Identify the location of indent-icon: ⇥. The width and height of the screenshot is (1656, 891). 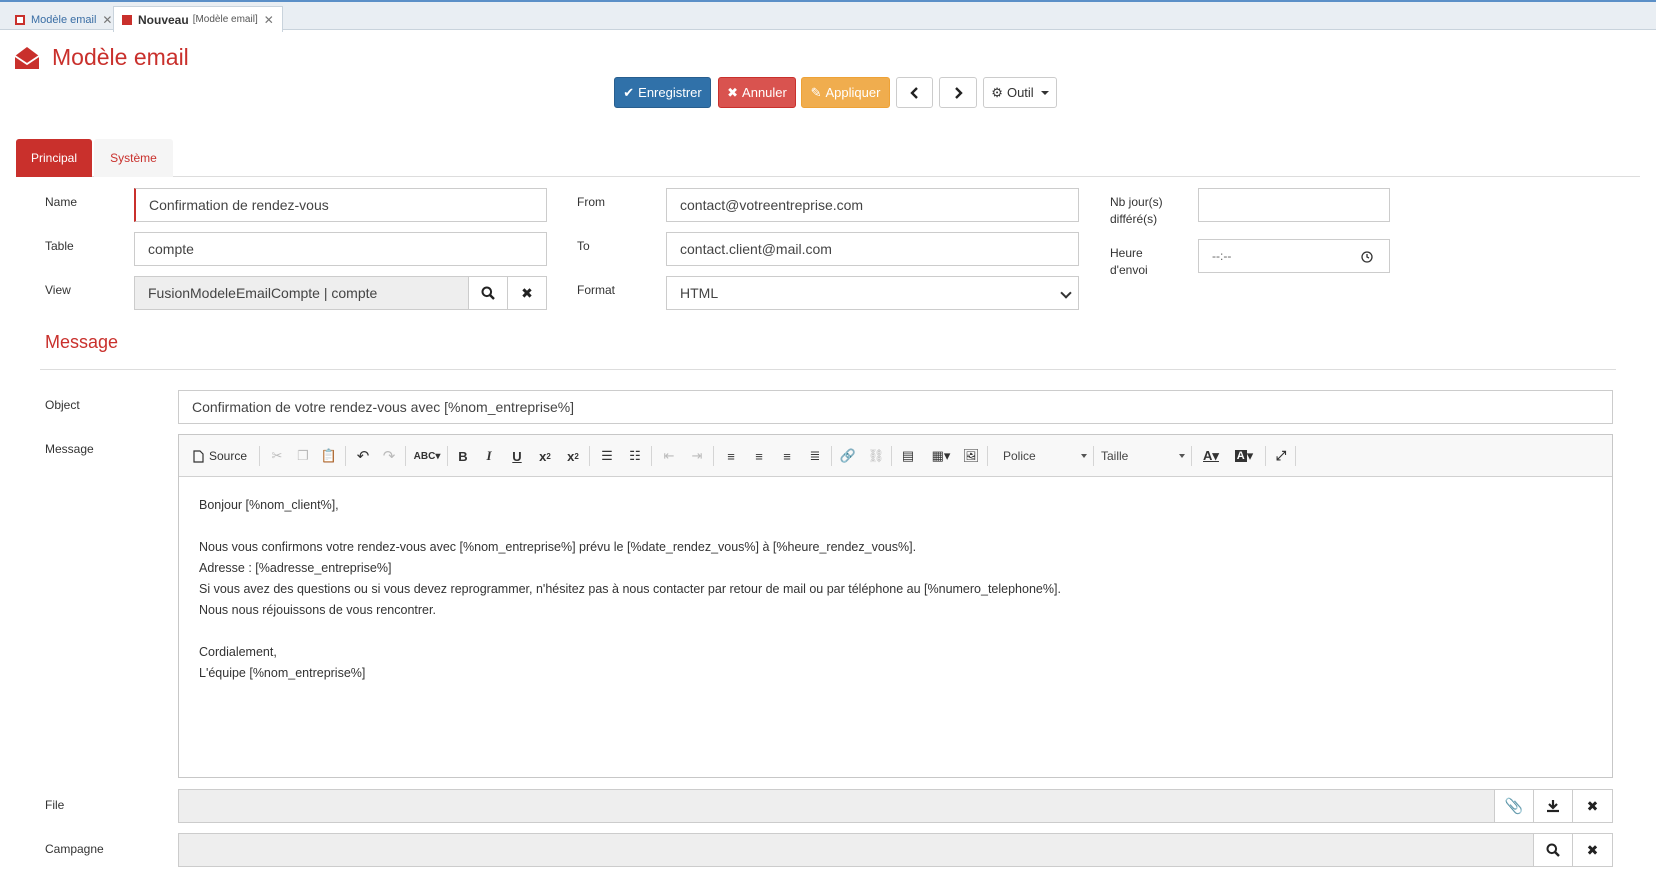
(697, 456).